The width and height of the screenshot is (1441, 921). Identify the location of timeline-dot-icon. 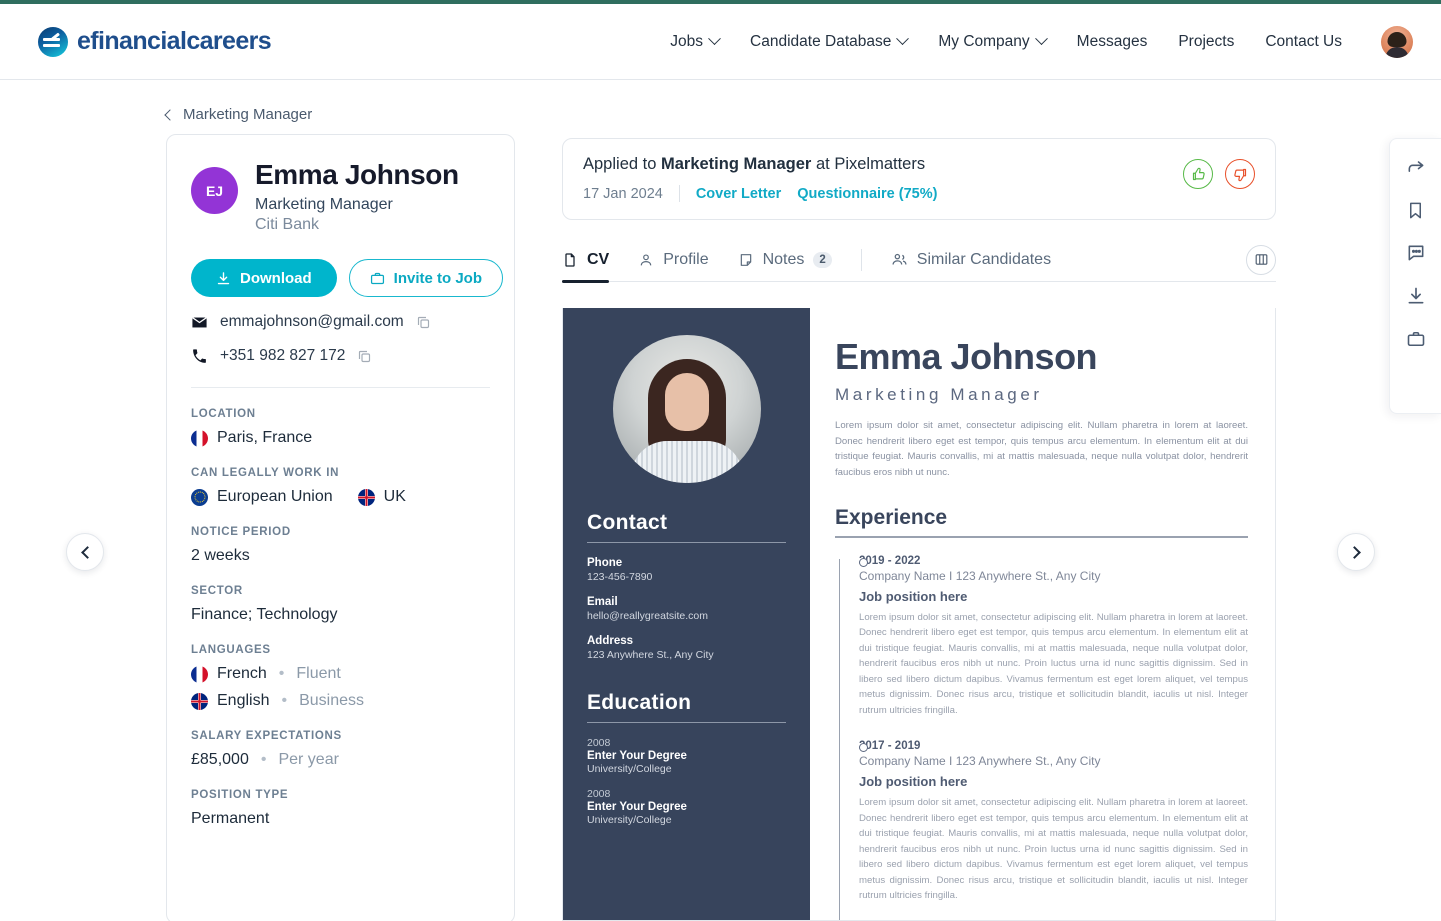
(863, 562).